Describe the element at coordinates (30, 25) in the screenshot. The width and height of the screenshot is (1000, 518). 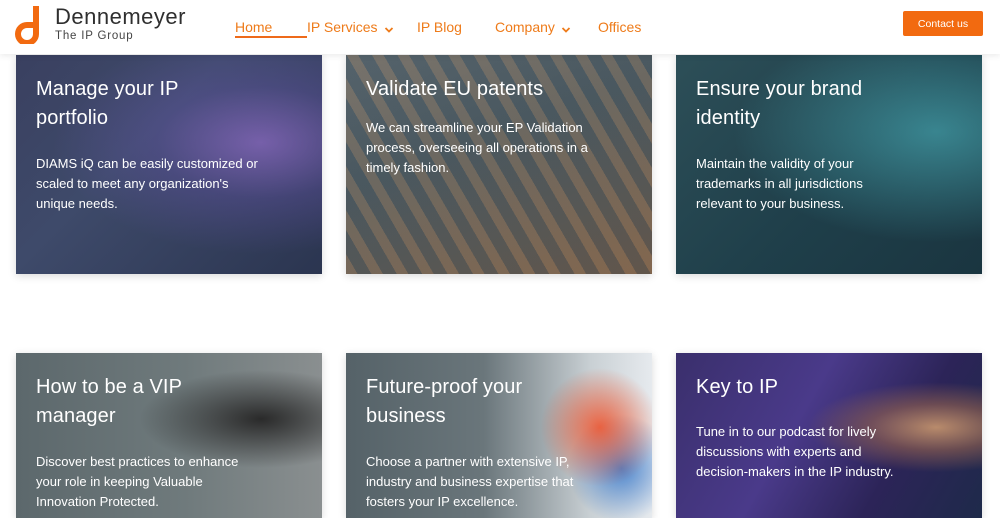
I see `dennemeyer-logo-icon` at that location.